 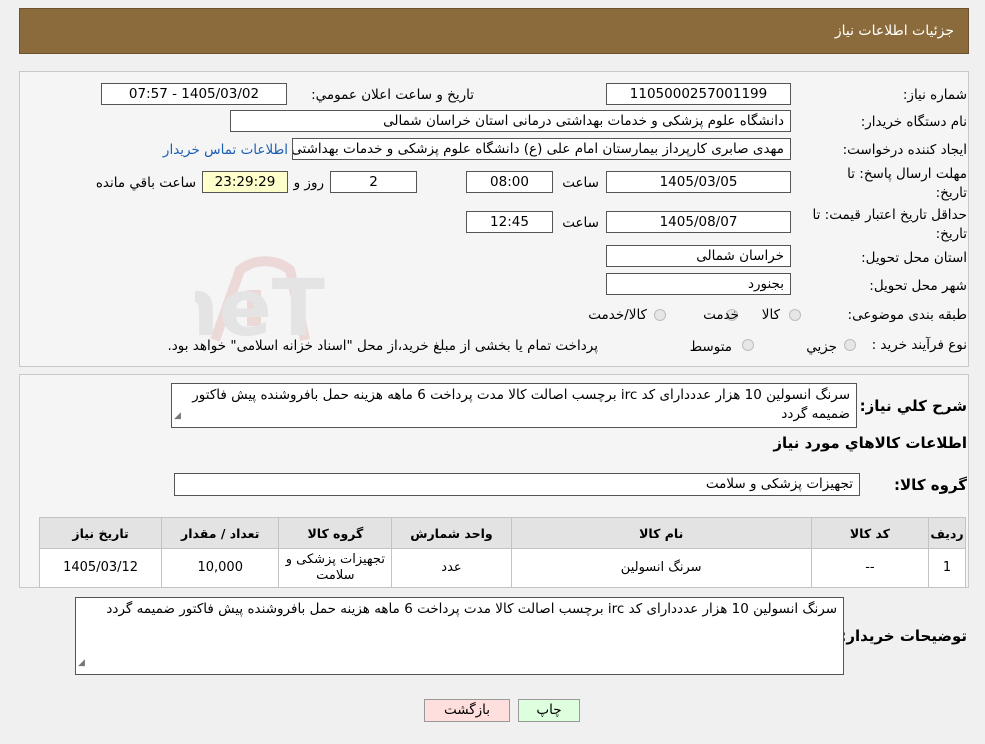 I want to click on cell-row: 1, so click(x=947, y=568).